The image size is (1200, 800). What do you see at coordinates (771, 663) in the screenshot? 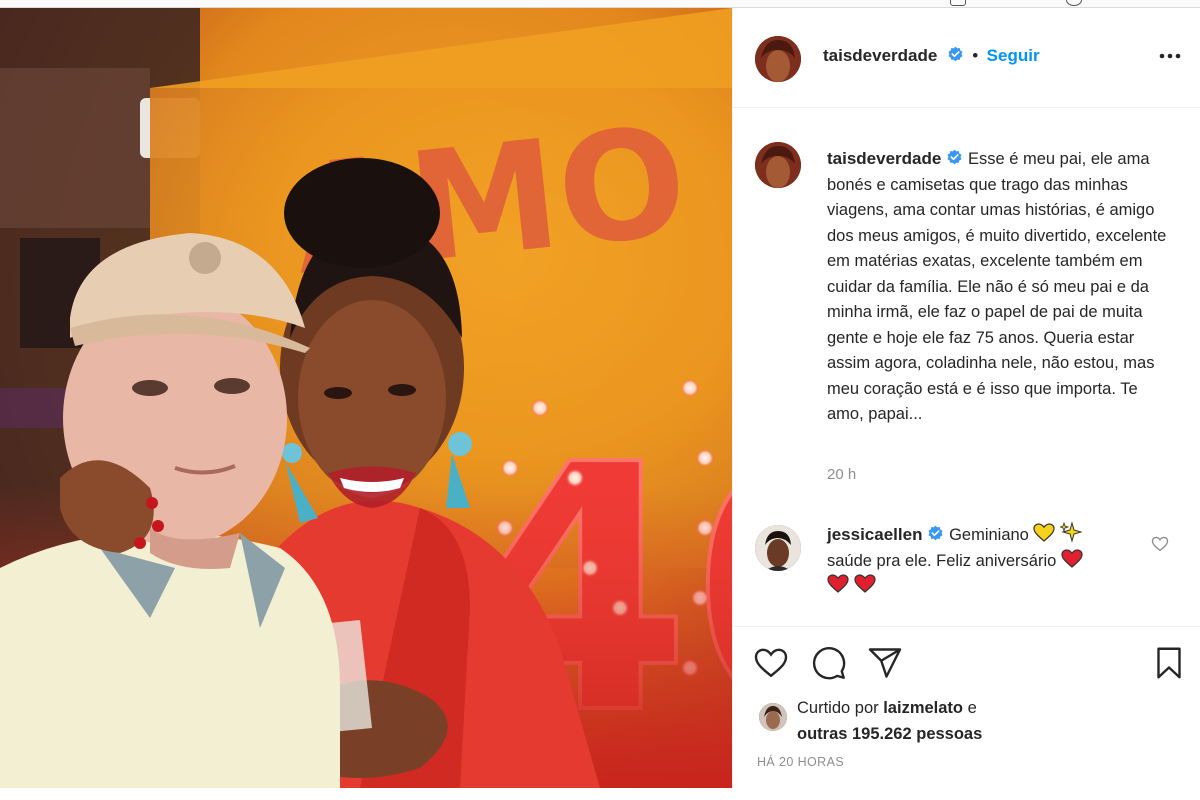
I see `heart-outline-icon` at bounding box center [771, 663].